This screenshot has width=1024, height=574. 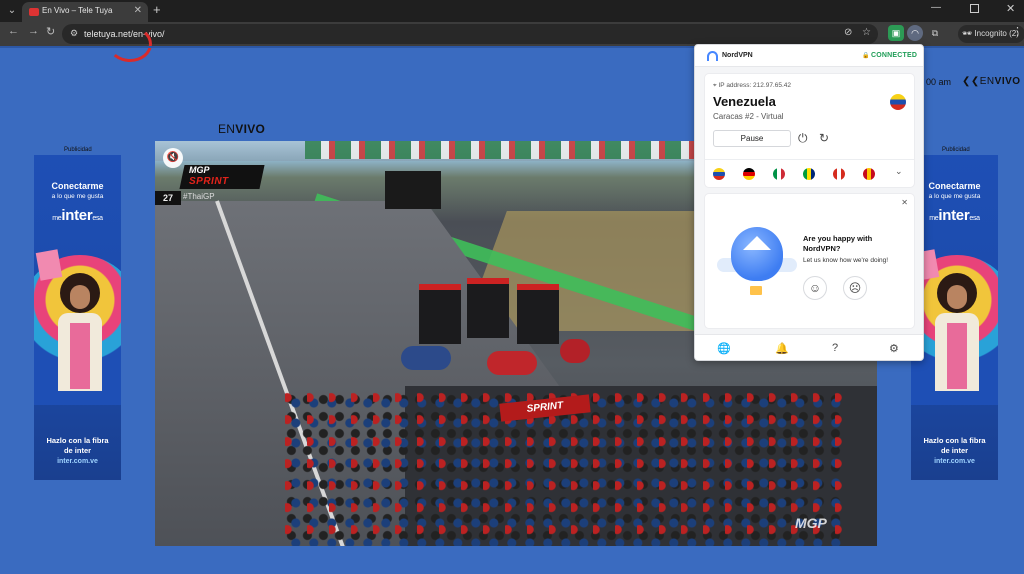 What do you see at coordinates (78, 150) in the screenshot?
I see `ad-caption-left: Publicidad` at bounding box center [78, 150].